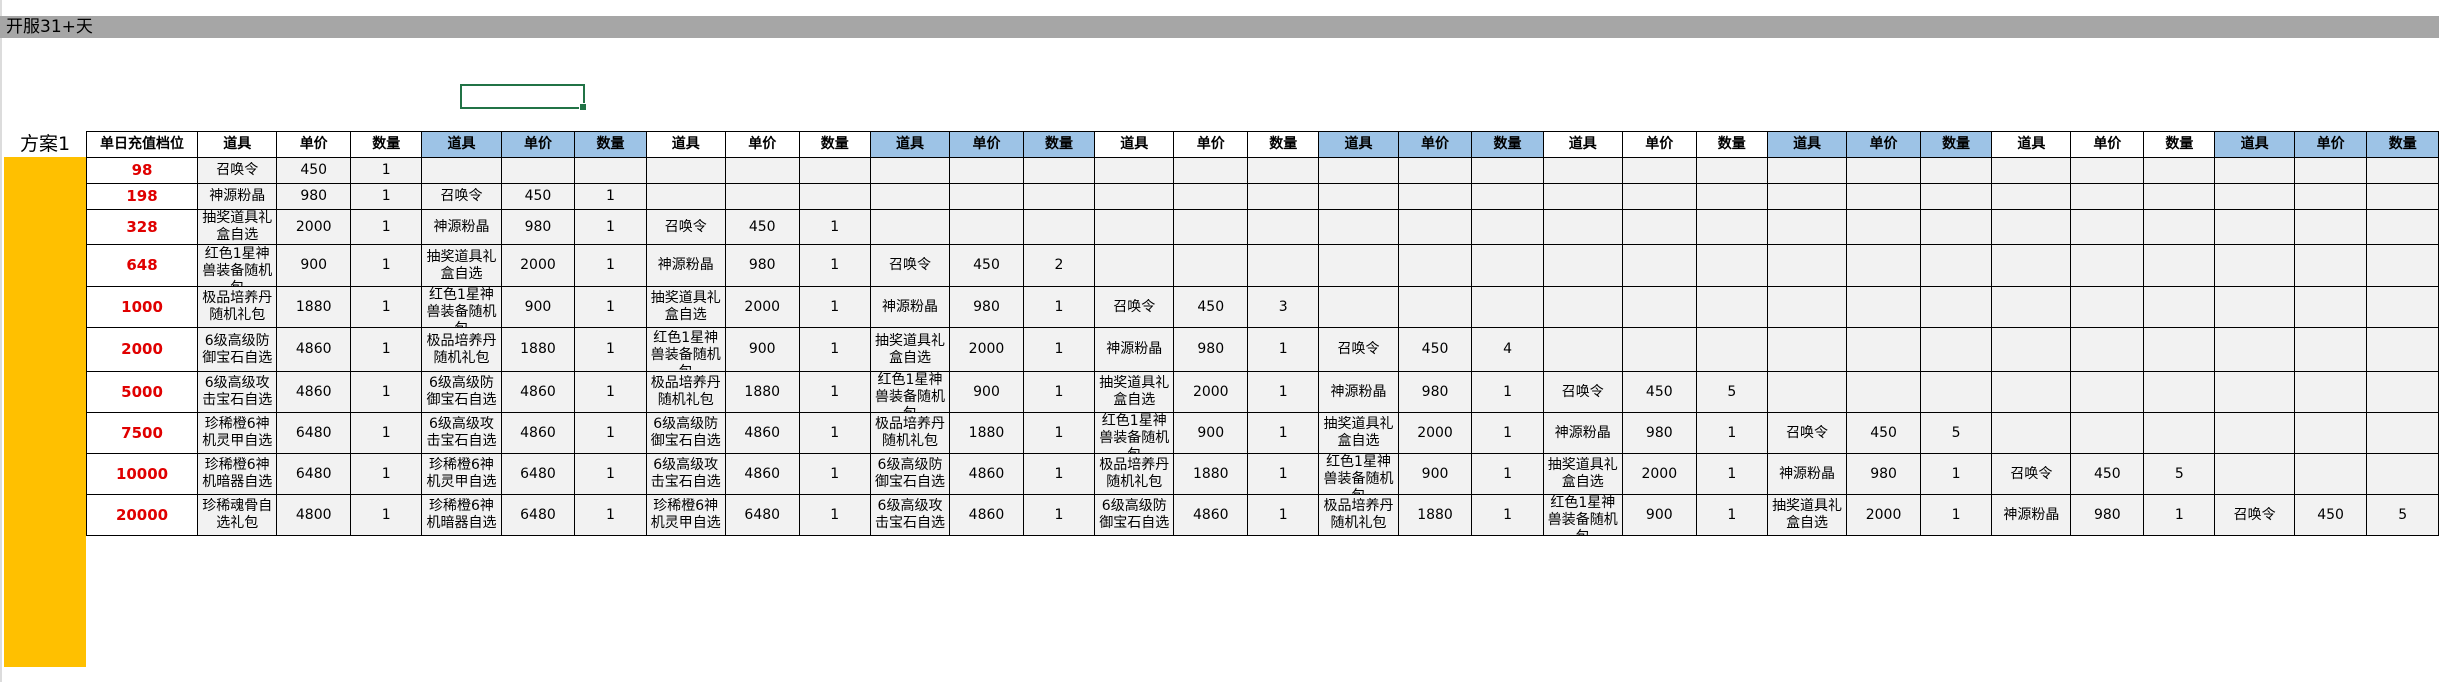 This screenshot has width=2439, height=682. What do you see at coordinates (237, 474) in the screenshot?
I see `item-cell: 珍稀橙6神机暗器自选` at bounding box center [237, 474].